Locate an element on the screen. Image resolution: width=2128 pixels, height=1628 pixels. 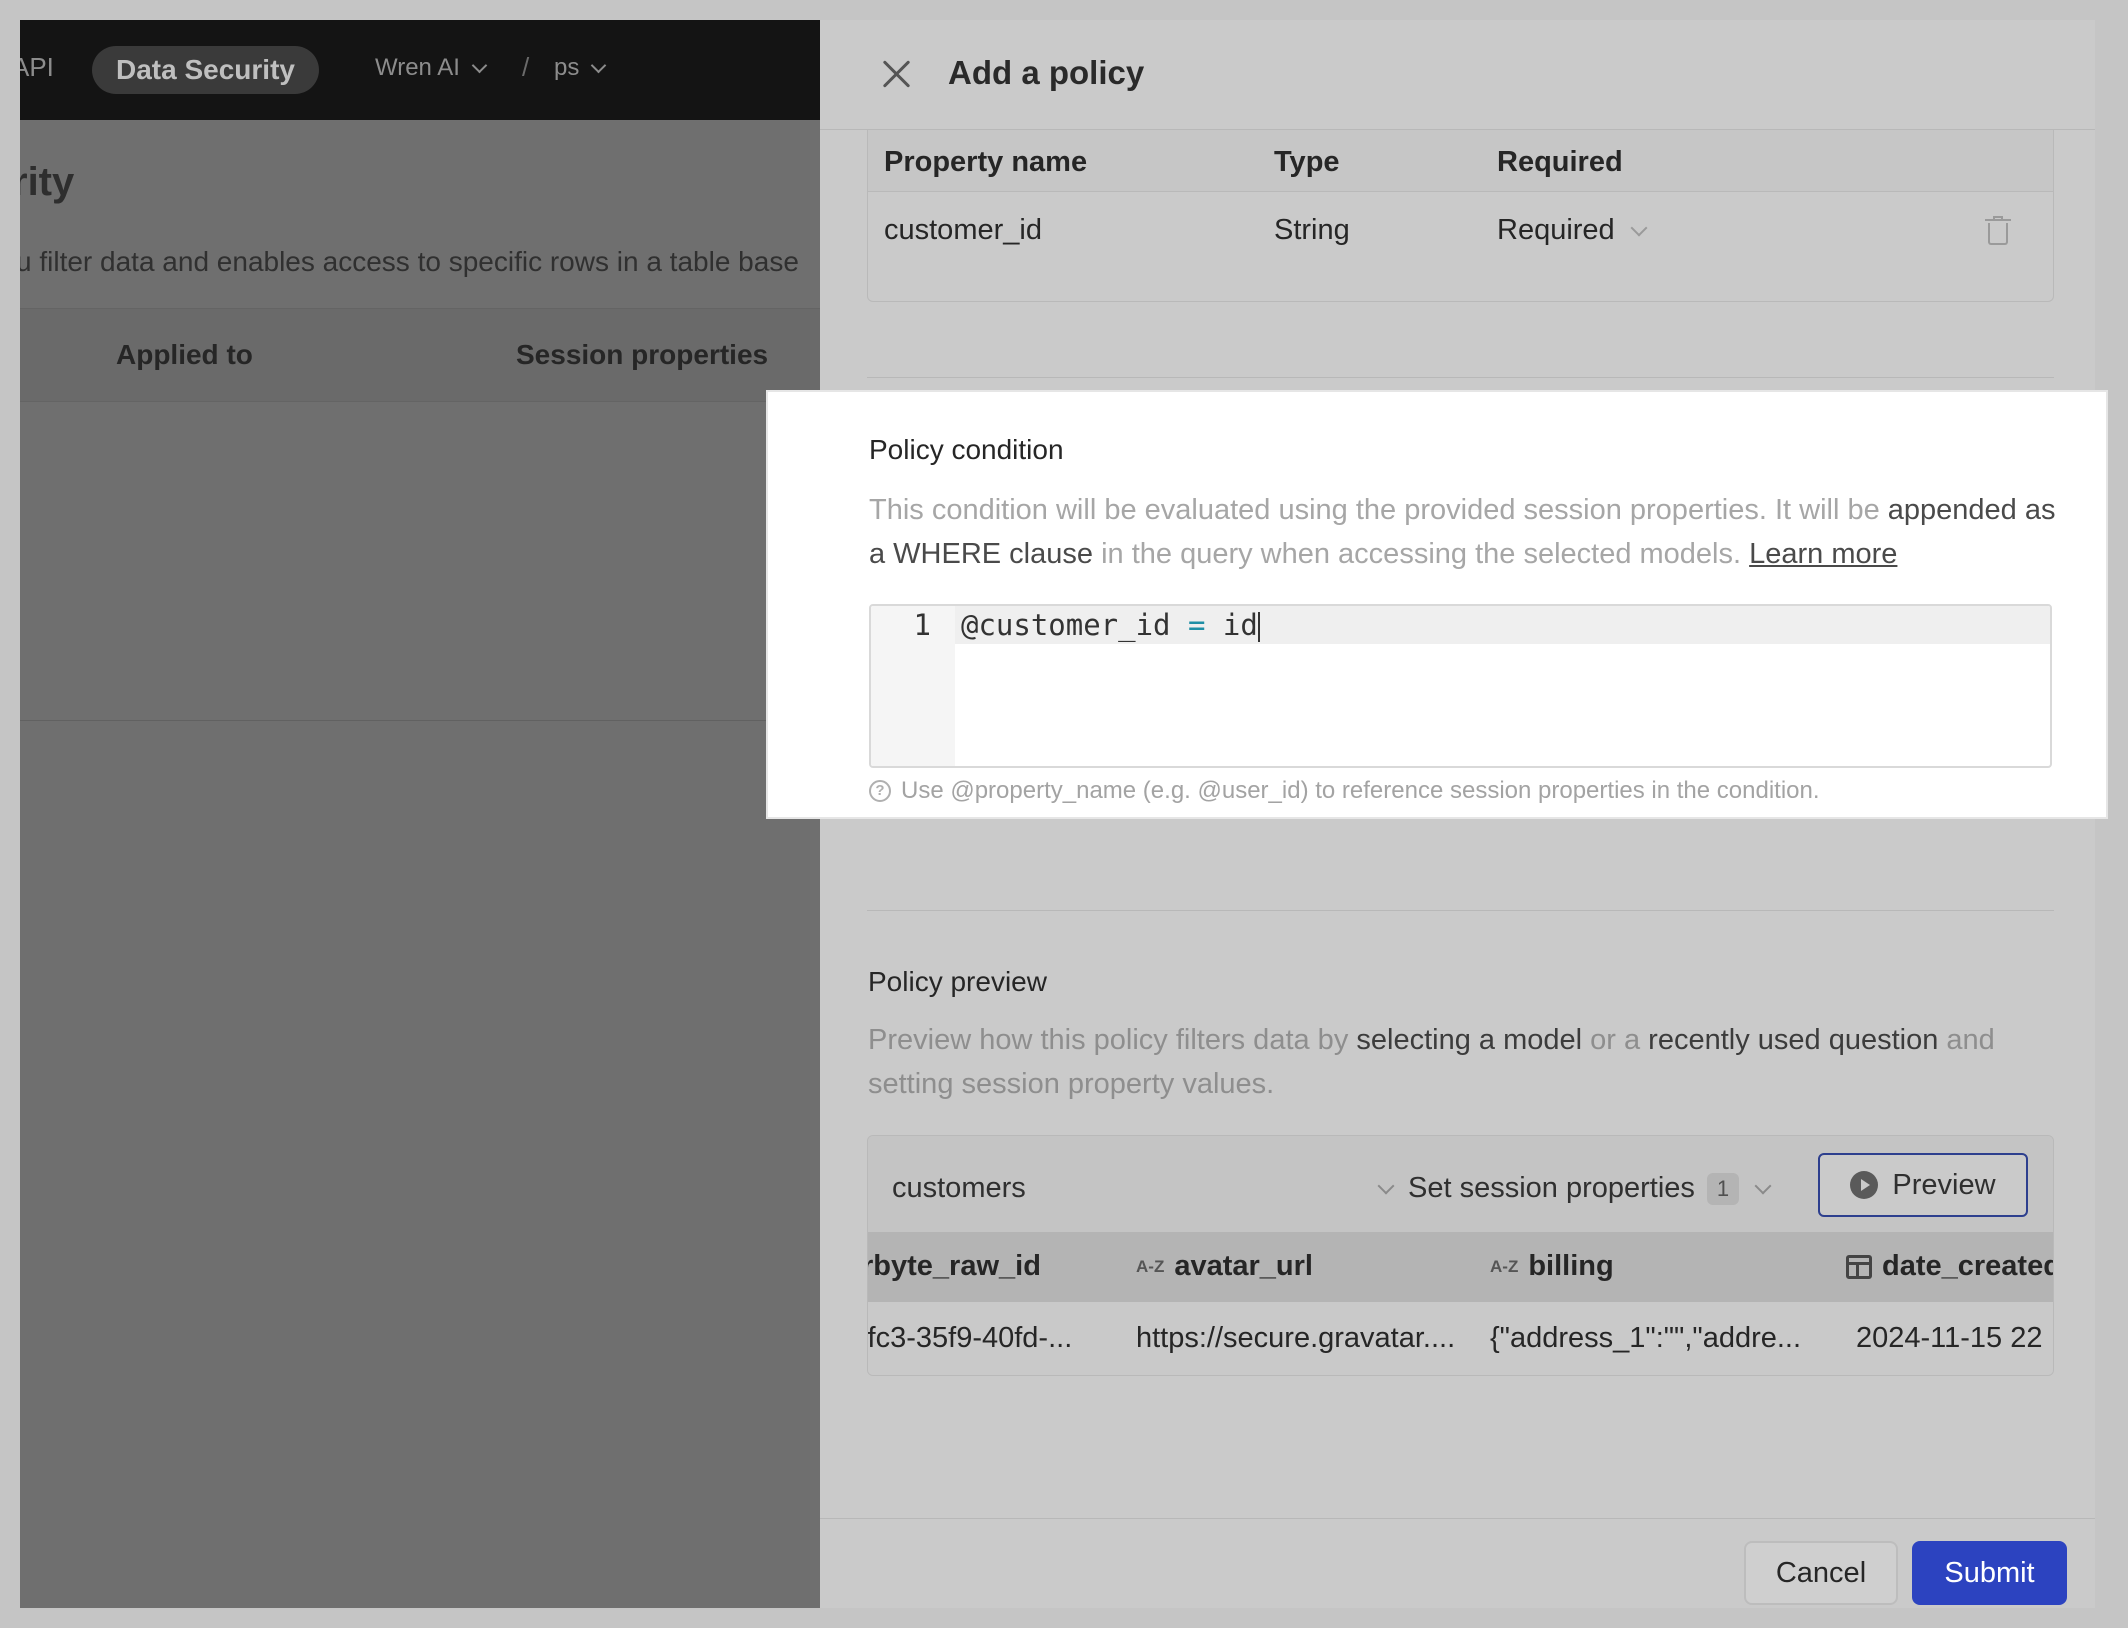
property-name-cell: customer_id is located at coordinates (963, 230).